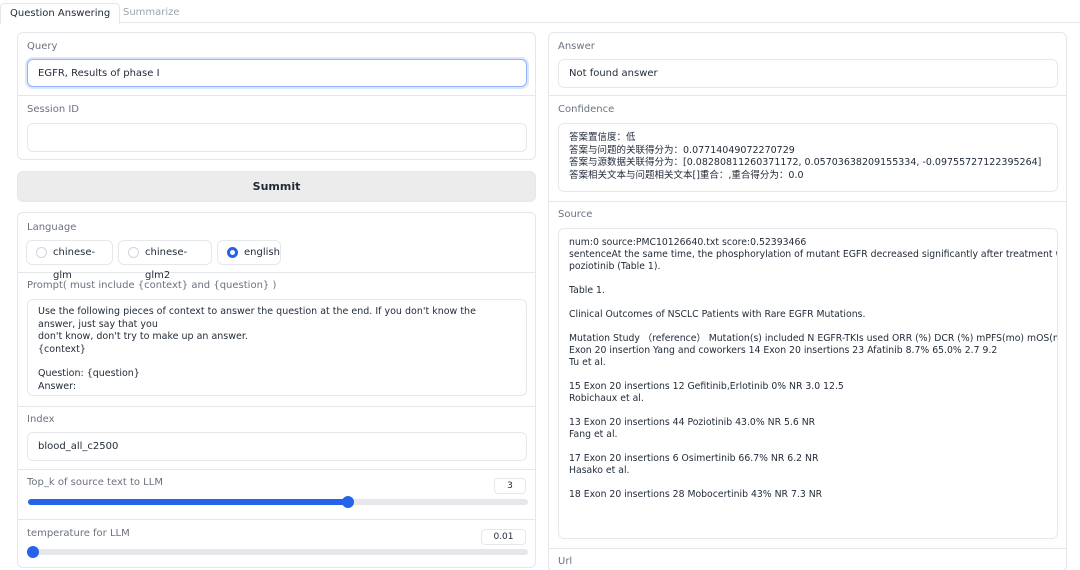 This screenshot has height=570, width=1080. What do you see at coordinates (60, 13) in the screenshot?
I see `tab-question-answering: Question Answering` at bounding box center [60, 13].